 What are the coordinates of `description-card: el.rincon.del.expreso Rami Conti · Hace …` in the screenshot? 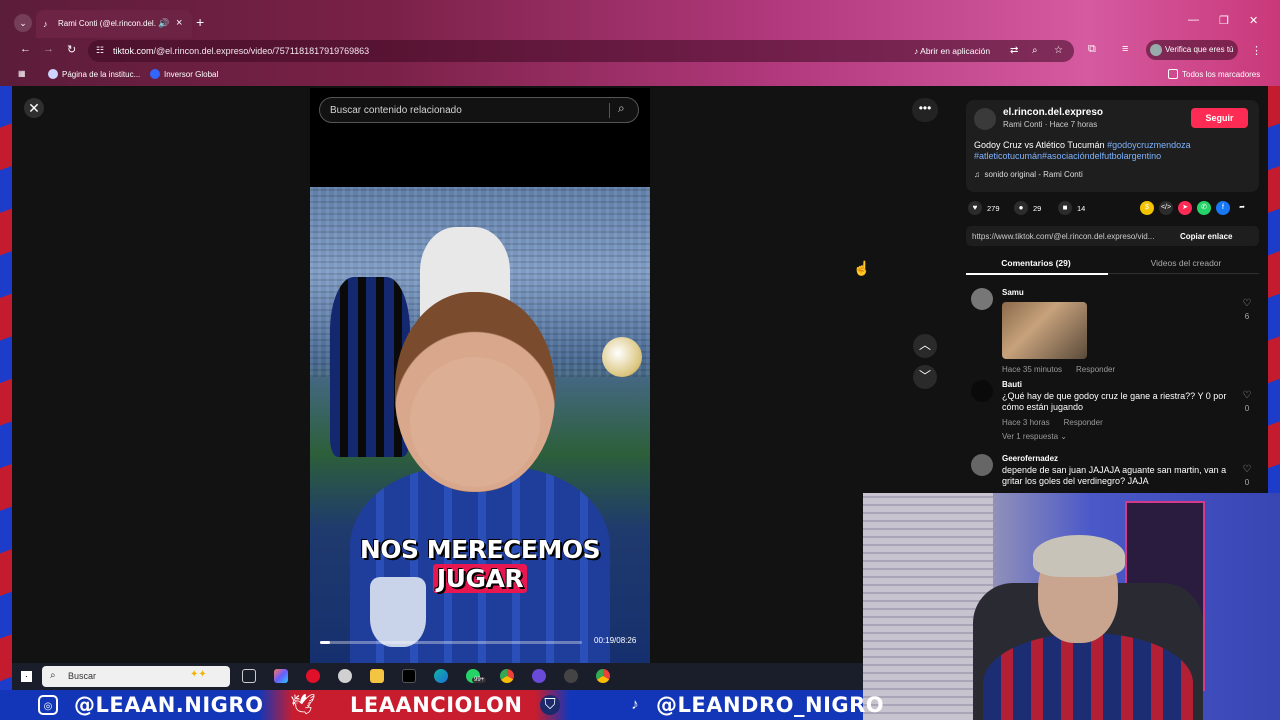 It's located at (1112, 146).